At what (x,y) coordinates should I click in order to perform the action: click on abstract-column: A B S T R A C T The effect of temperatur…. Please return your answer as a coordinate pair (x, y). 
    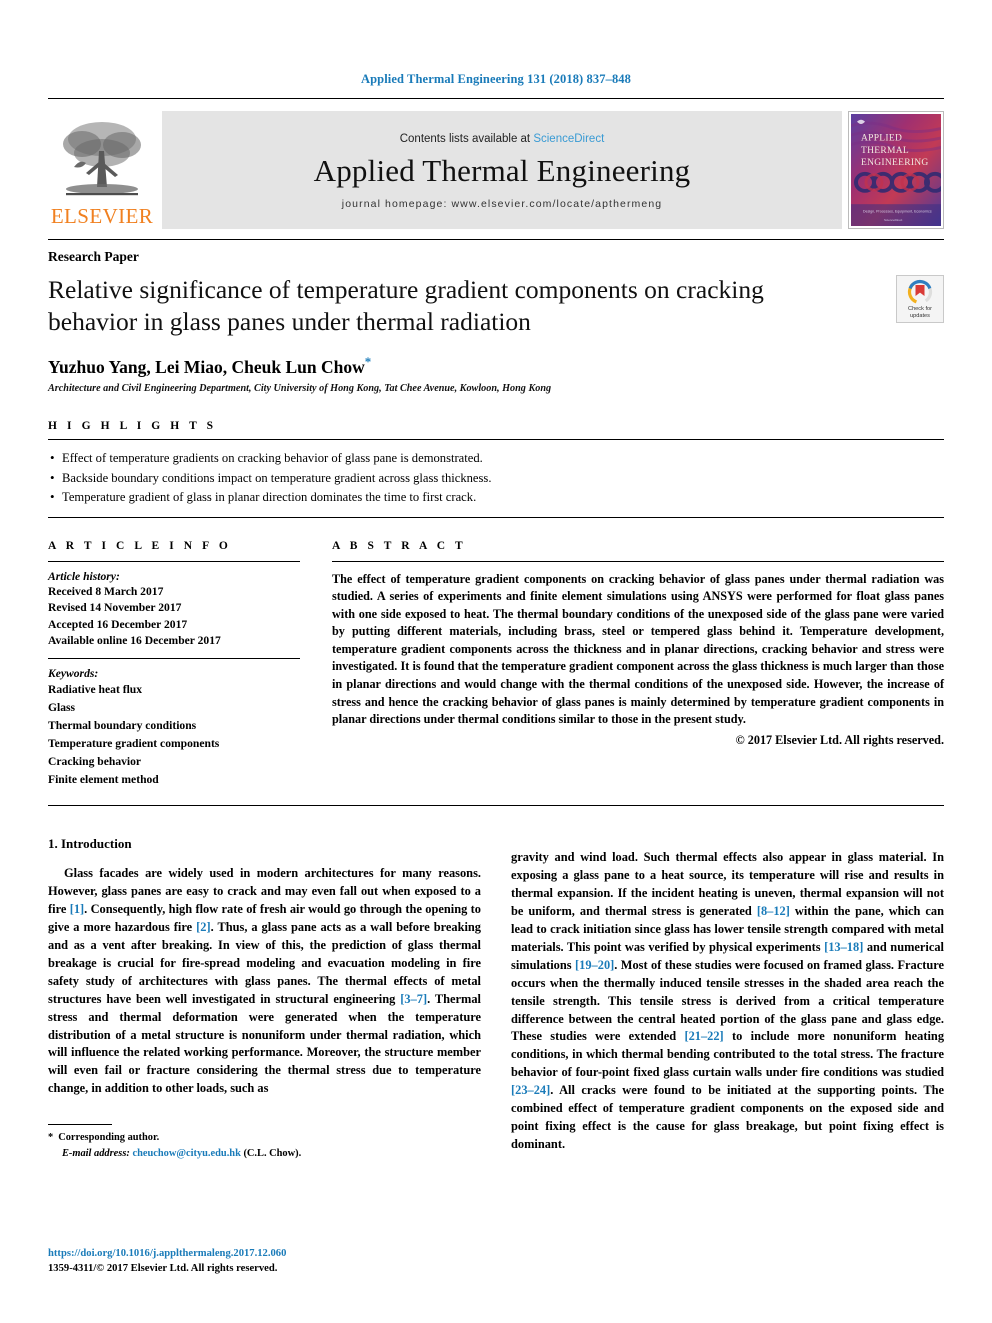
    Looking at the image, I should click on (638, 665).